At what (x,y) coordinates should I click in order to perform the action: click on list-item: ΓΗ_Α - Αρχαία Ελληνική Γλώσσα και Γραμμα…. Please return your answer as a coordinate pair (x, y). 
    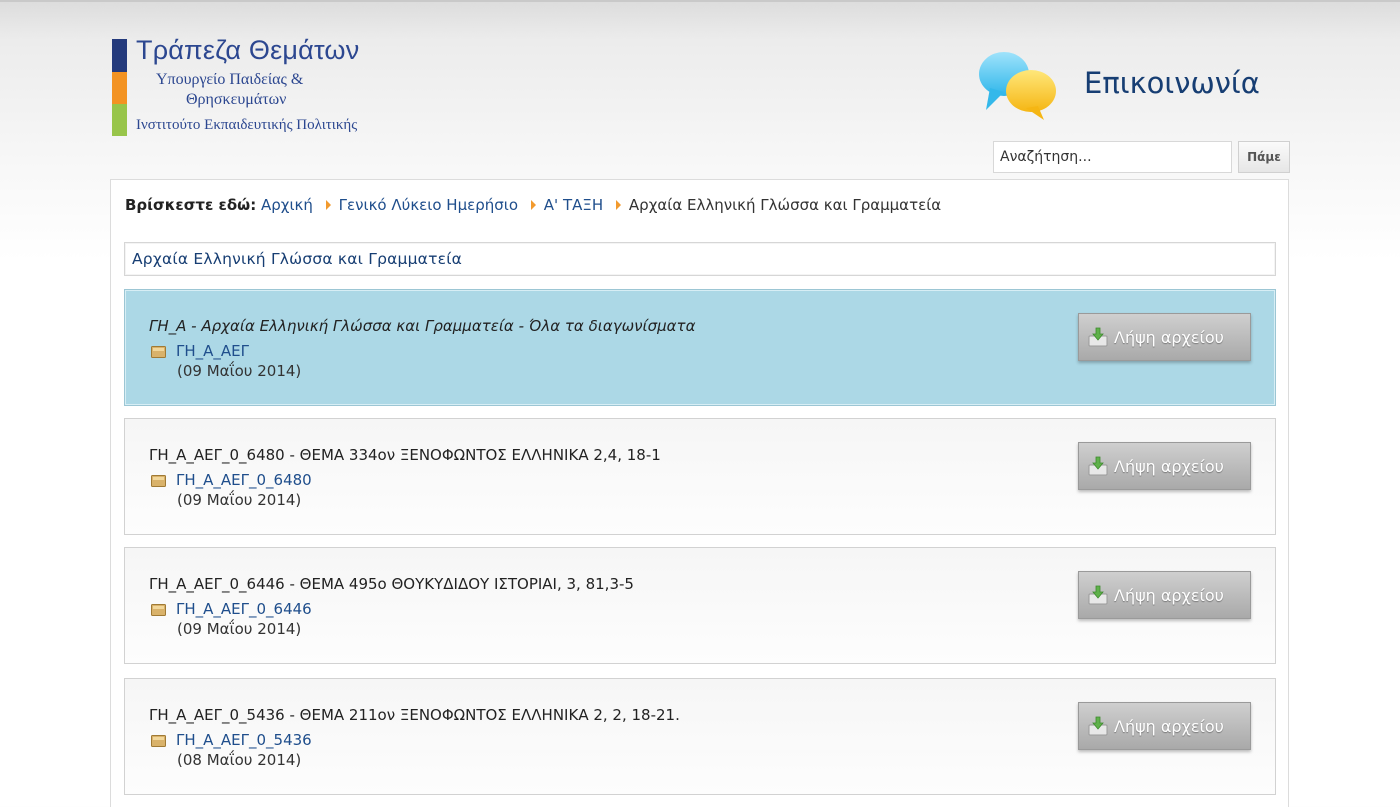
    Looking at the image, I should click on (700, 347).